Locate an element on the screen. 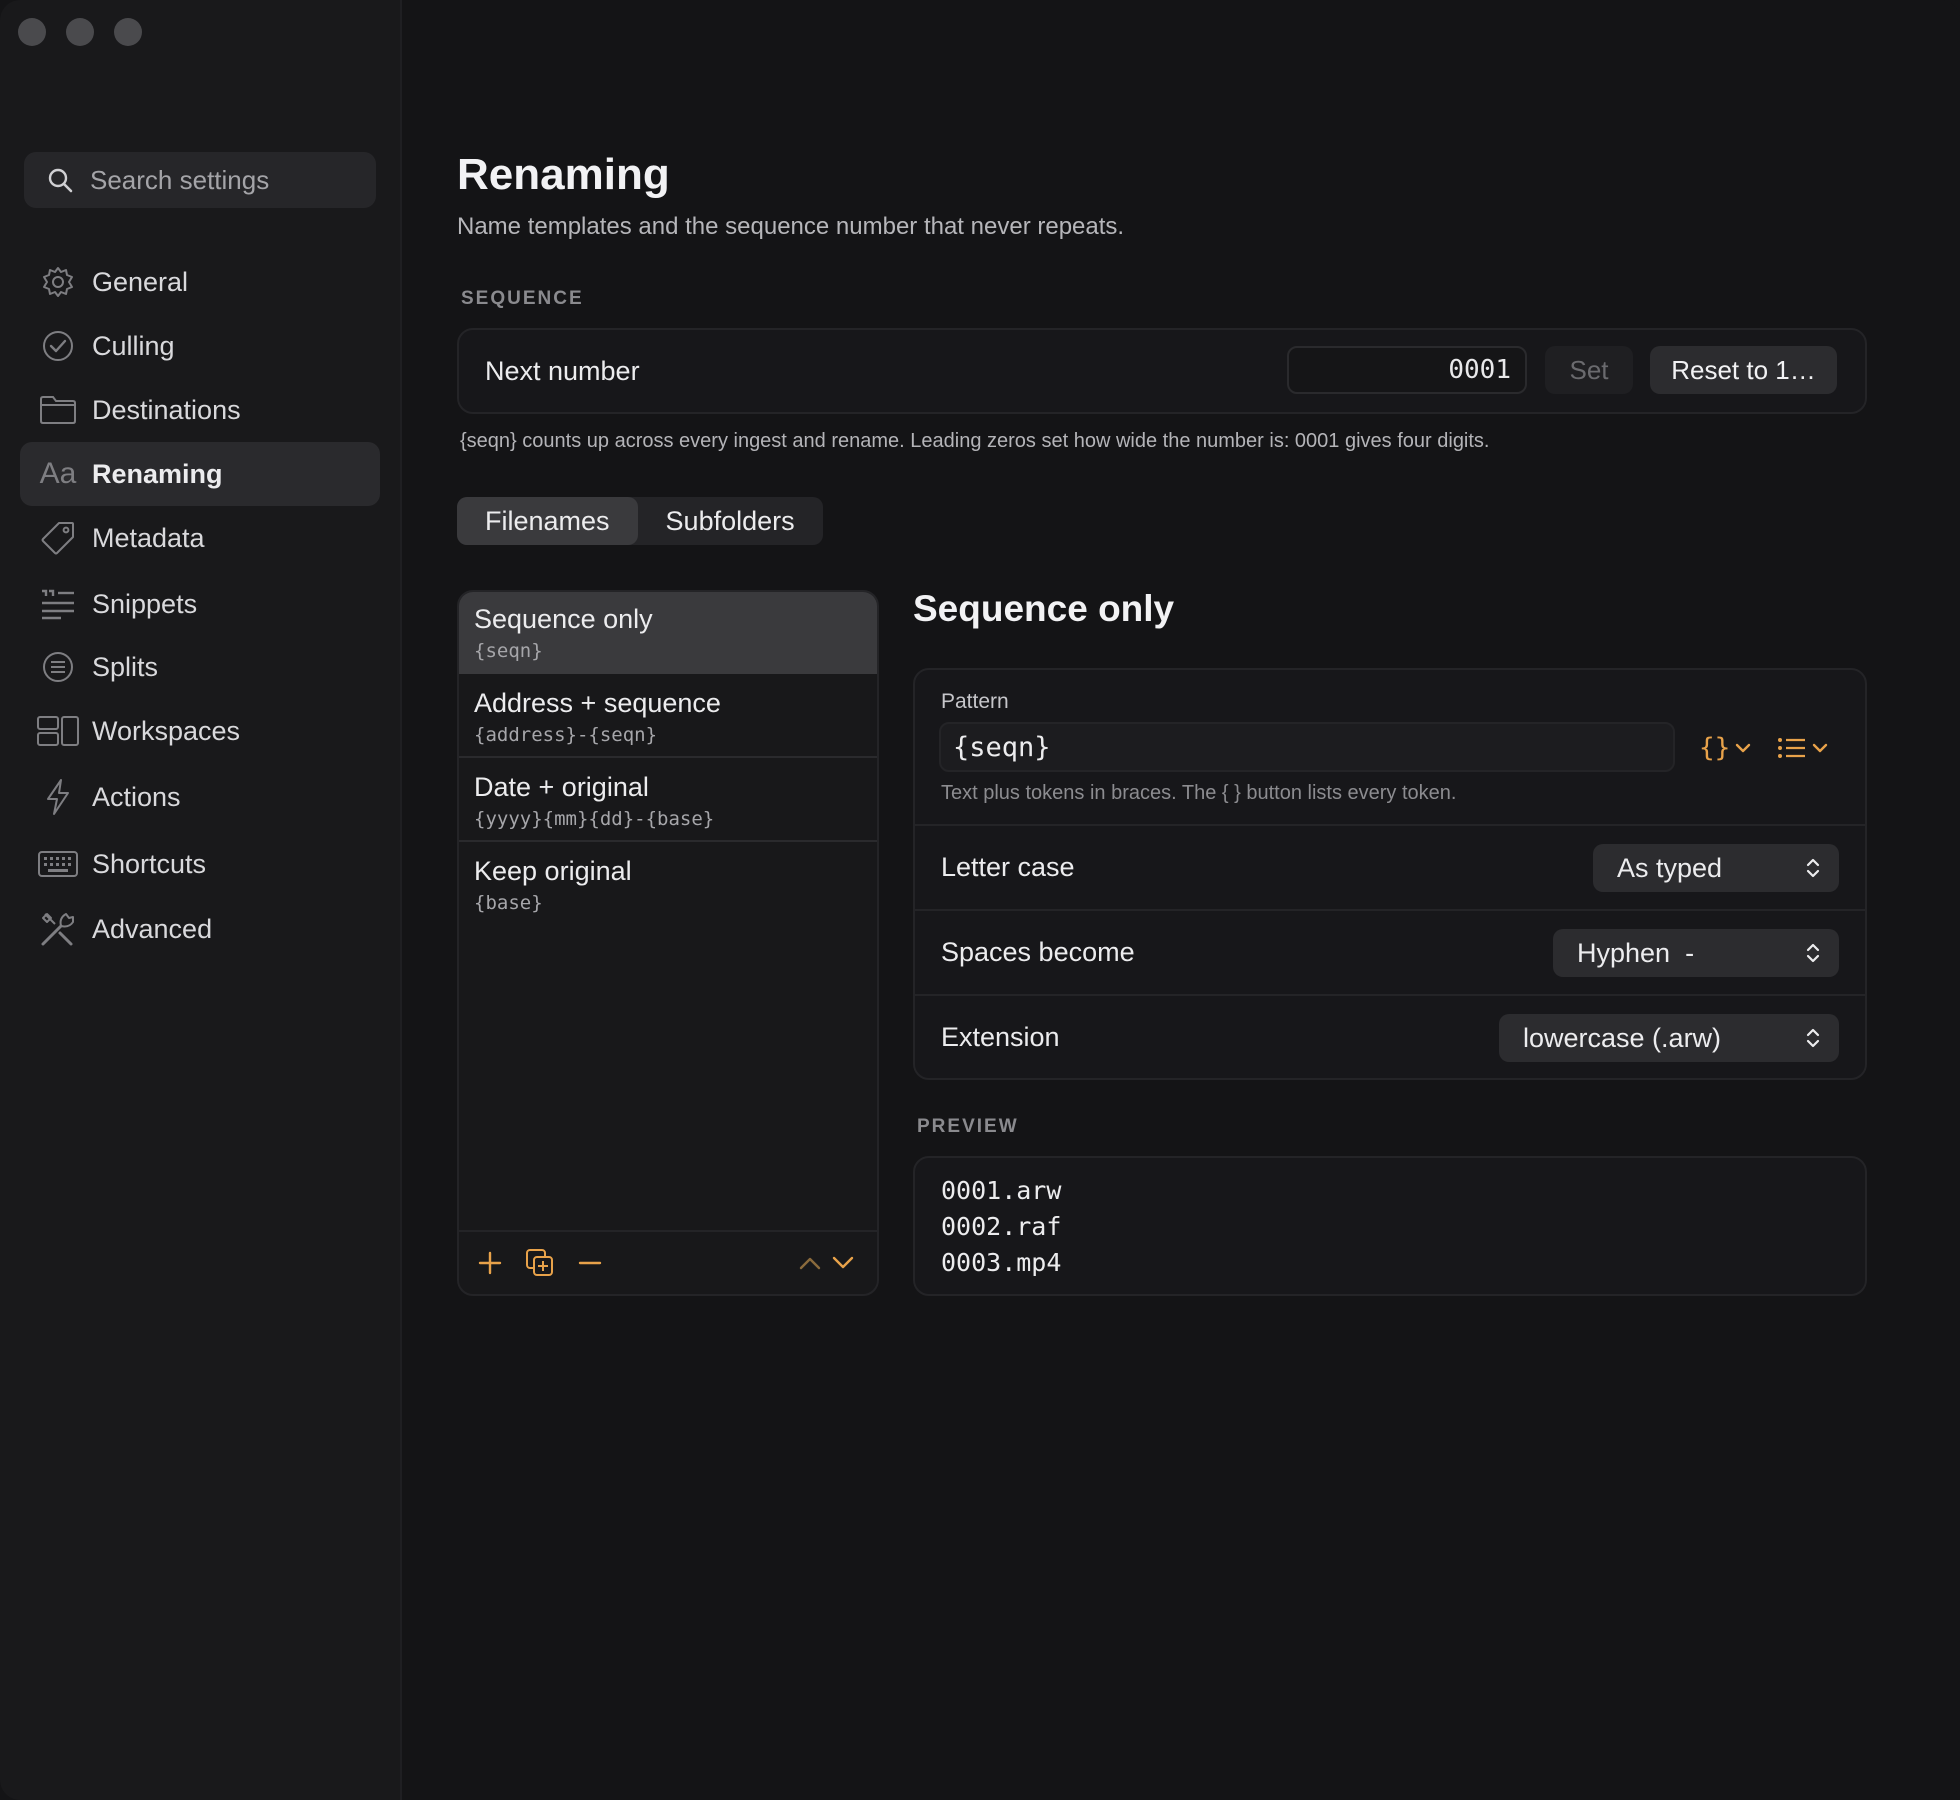  page-title: Renaming is located at coordinates (563, 174).